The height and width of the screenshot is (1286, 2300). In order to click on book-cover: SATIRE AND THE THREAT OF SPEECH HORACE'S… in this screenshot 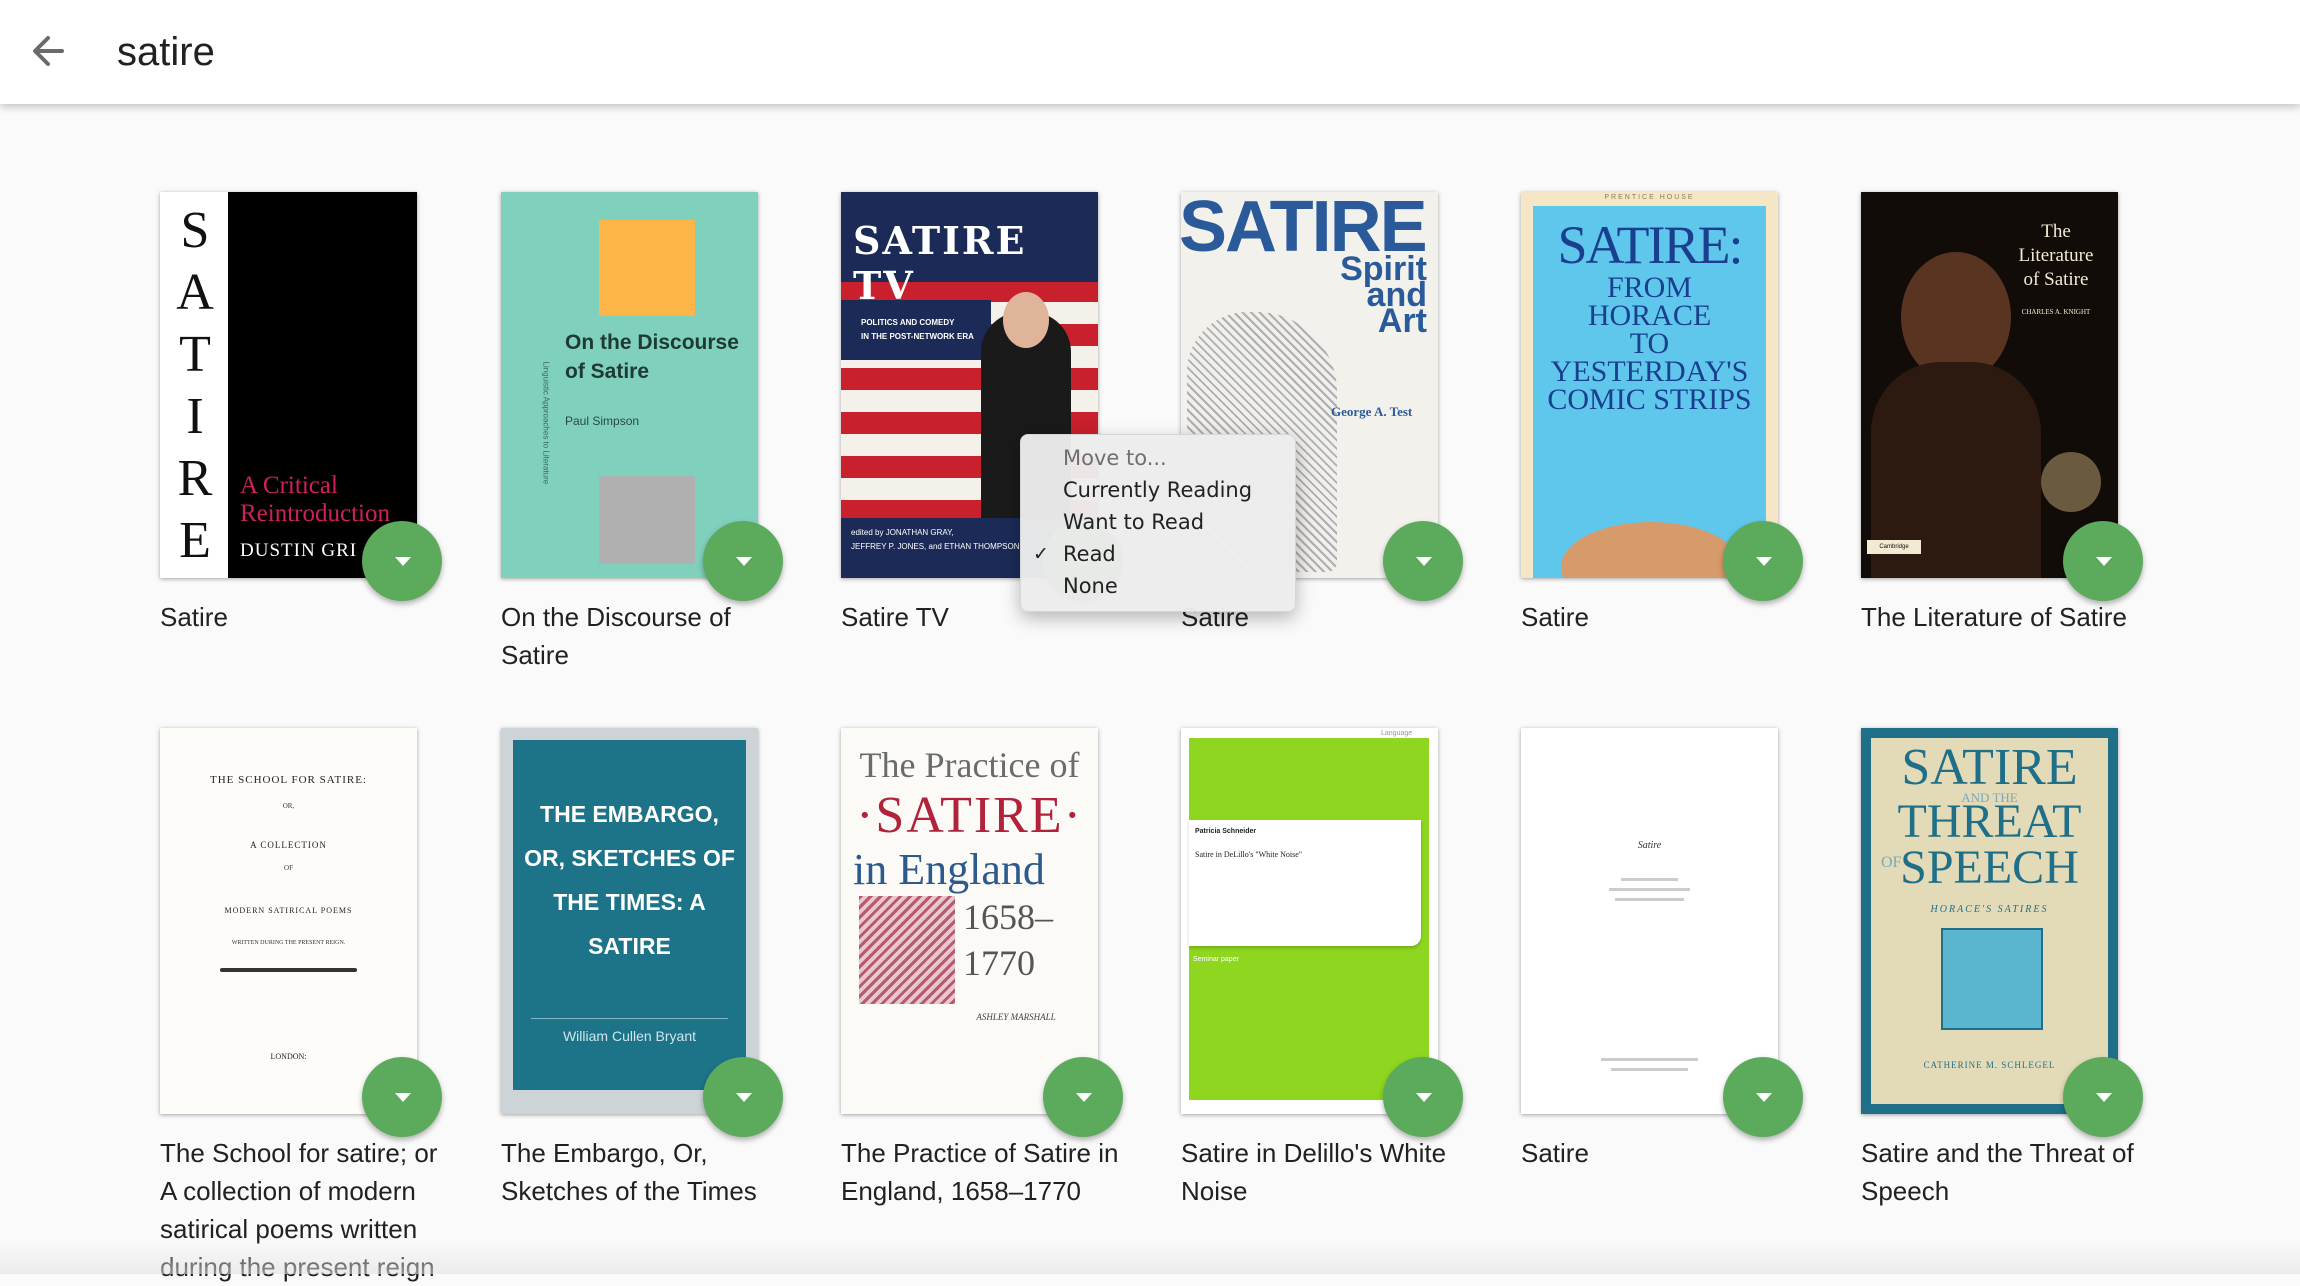, I will do `click(1989, 921)`.